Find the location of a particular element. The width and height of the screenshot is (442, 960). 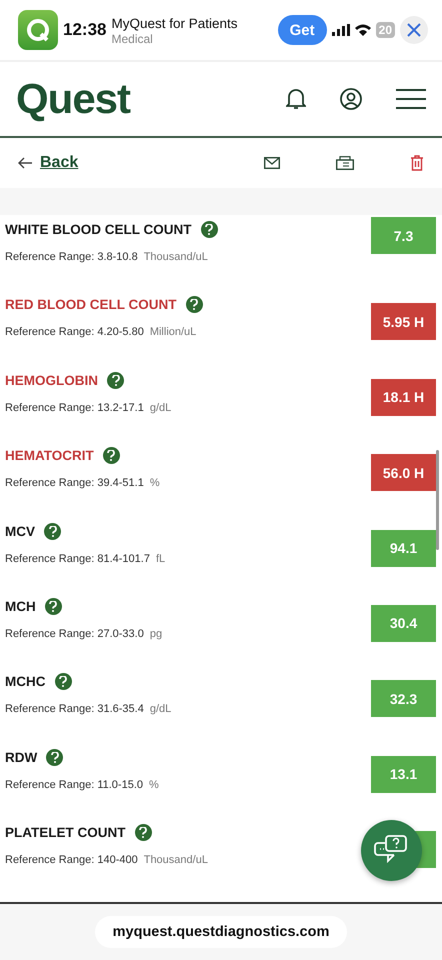

quest-logo: Quest is located at coordinates (74, 99).